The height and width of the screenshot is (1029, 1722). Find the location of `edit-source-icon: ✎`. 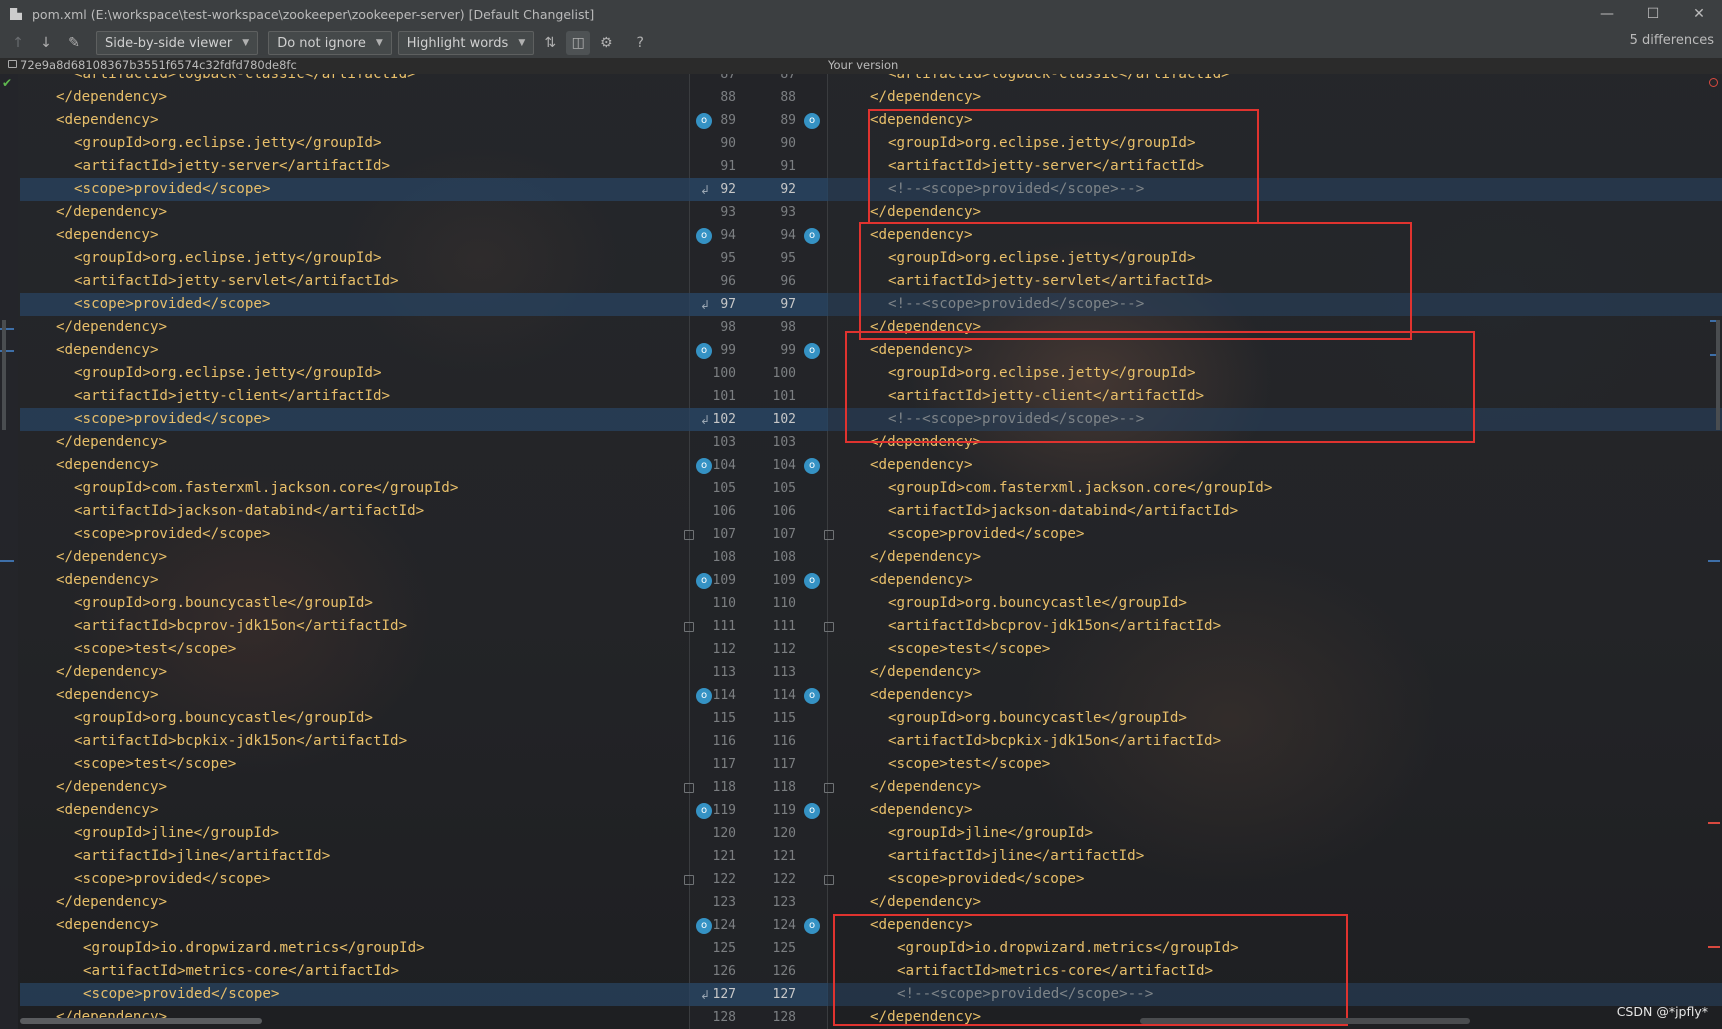

edit-source-icon: ✎ is located at coordinates (74, 43).